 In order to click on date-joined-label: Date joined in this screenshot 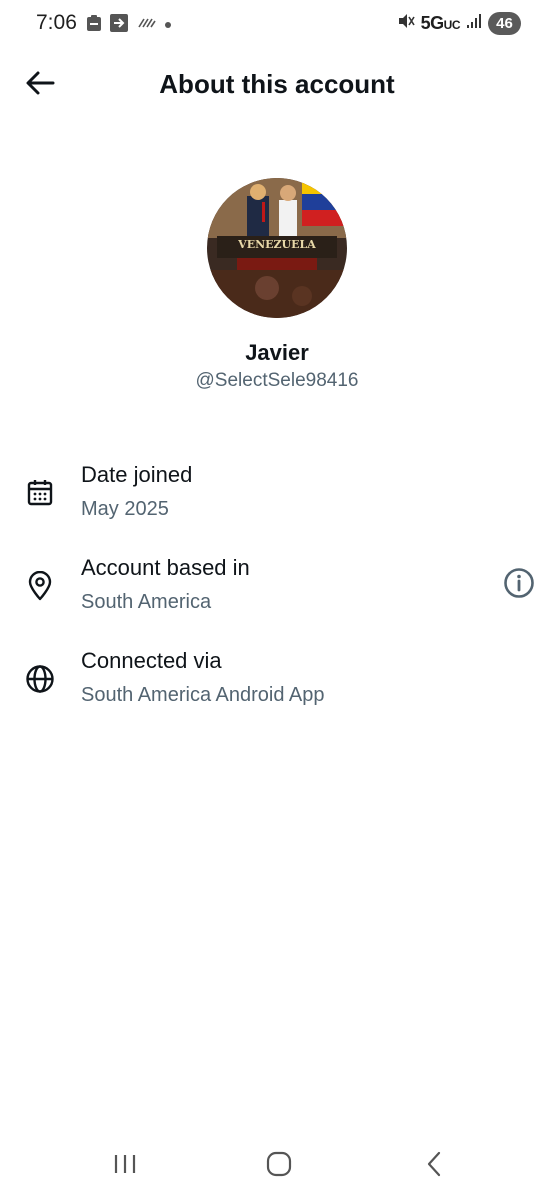, I will do `click(137, 474)`.